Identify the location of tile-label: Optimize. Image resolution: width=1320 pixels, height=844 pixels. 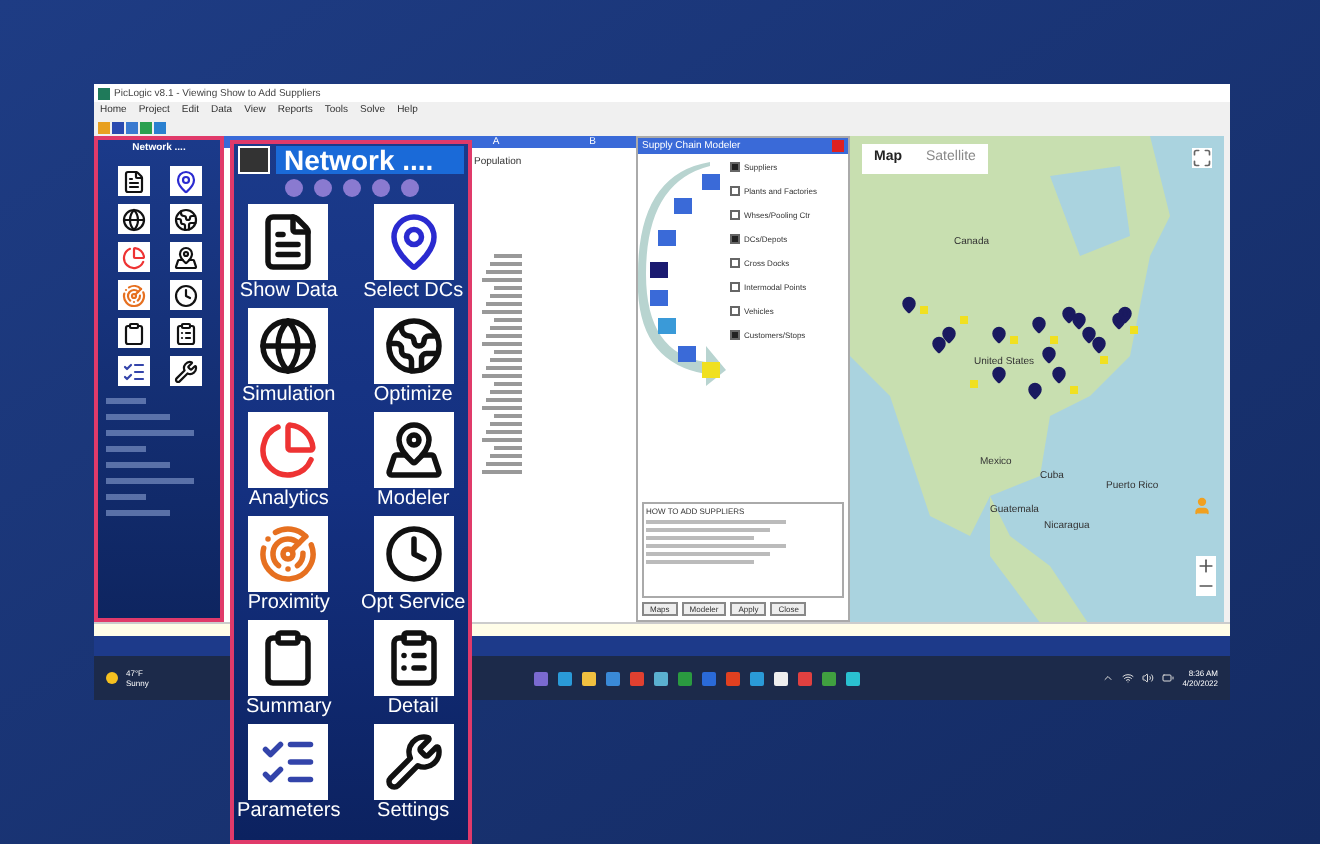
(413, 396).